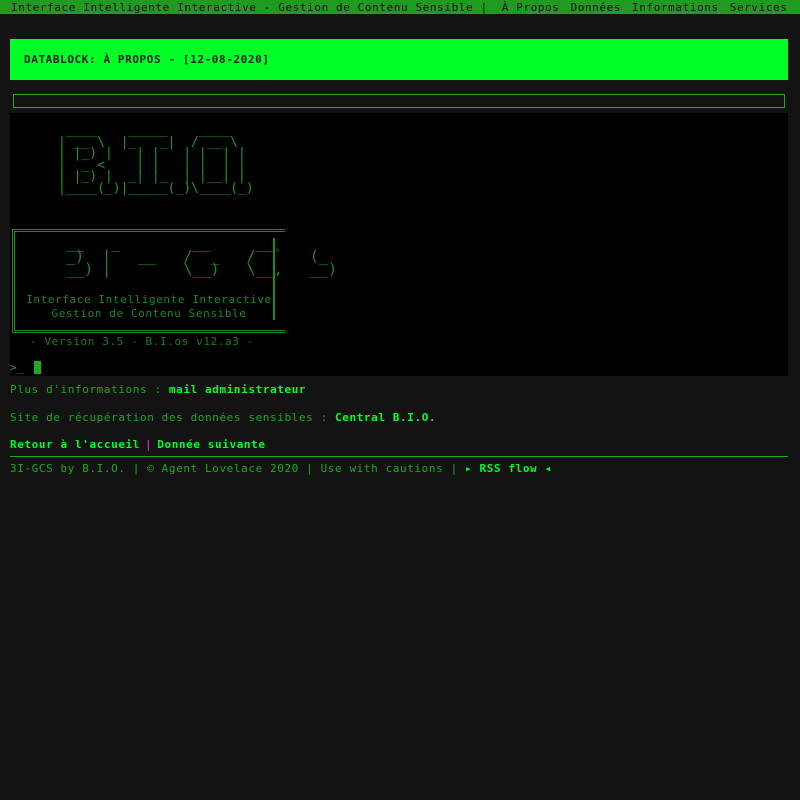 The height and width of the screenshot is (800, 800). What do you see at coordinates (531, 7) in the screenshot?
I see `nav-link-a-propos: À Propos` at bounding box center [531, 7].